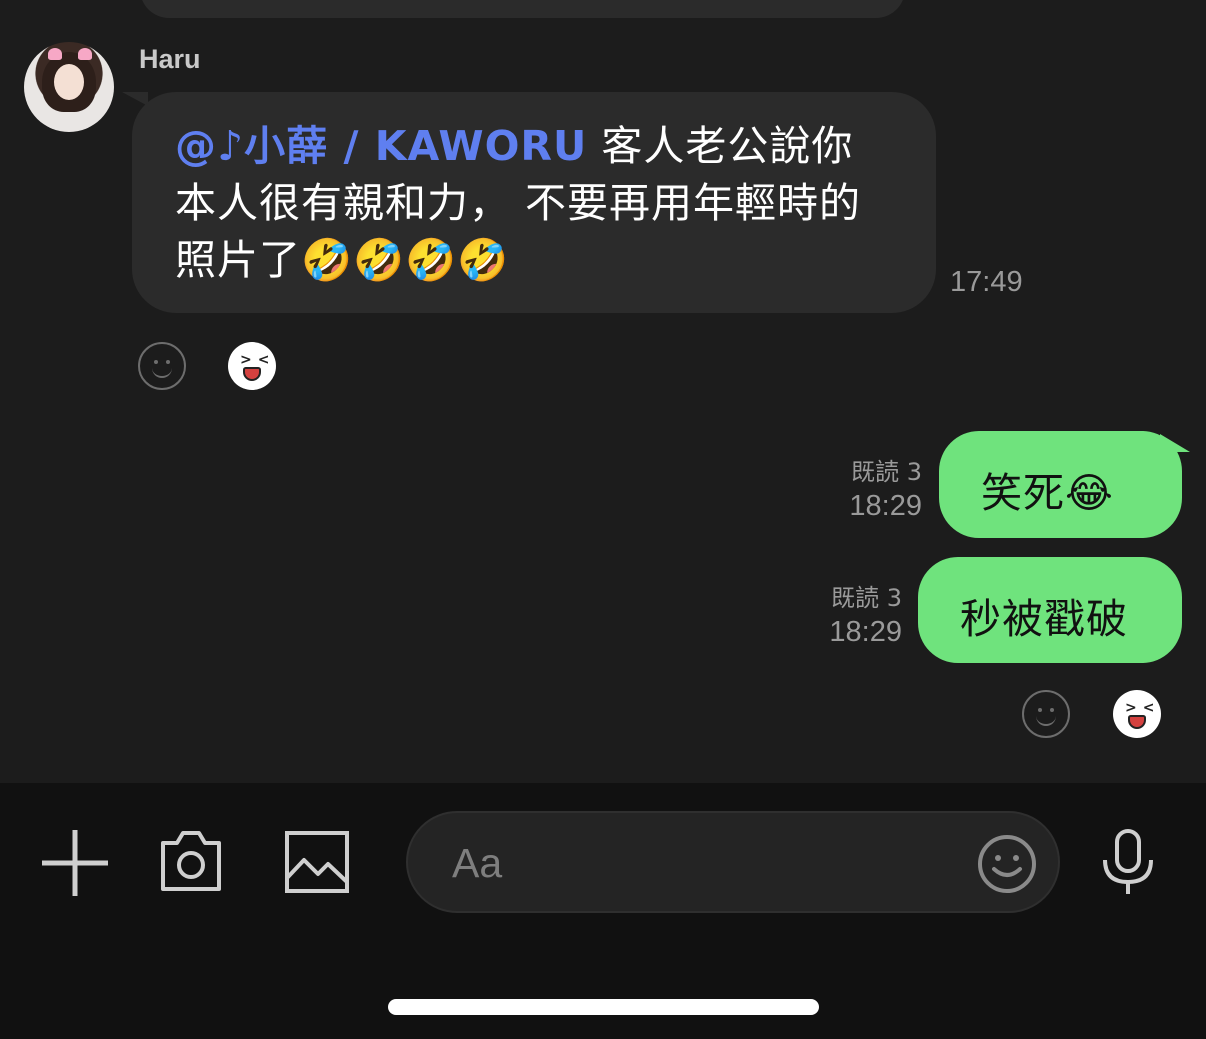 The height and width of the screenshot is (1039, 1206). What do you see at coordinates (1128, 862) in the screenshot?
I see `microphone-icon` at bounding box center [1128, 862].